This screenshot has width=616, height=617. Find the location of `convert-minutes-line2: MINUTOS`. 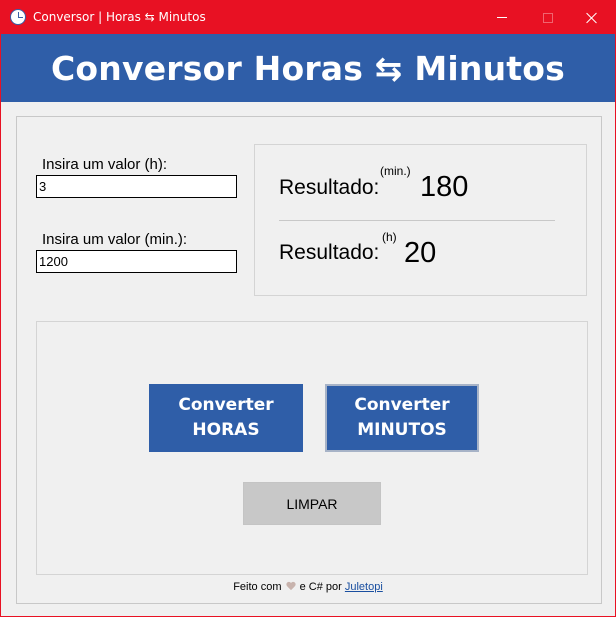

convert-minutes-line2: MINUTOS is located at coordinates (402, 430).